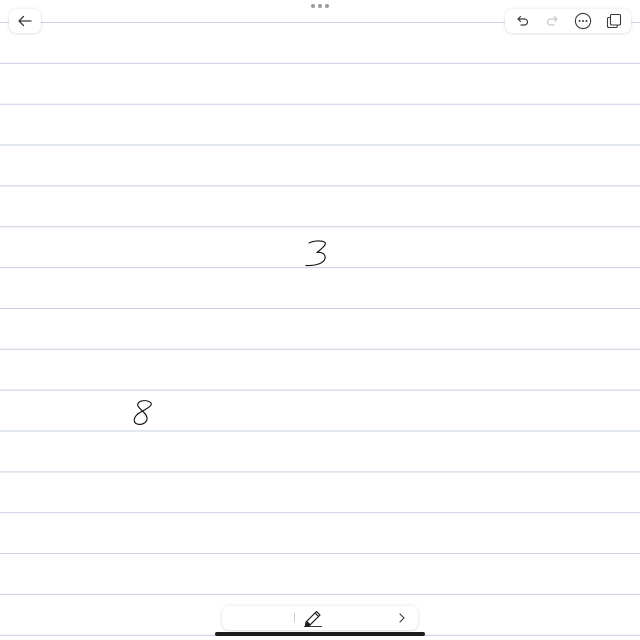 This screenshot has height=640, width=640. I want to click on ellipsis-circle-icon, so click(583, 21).